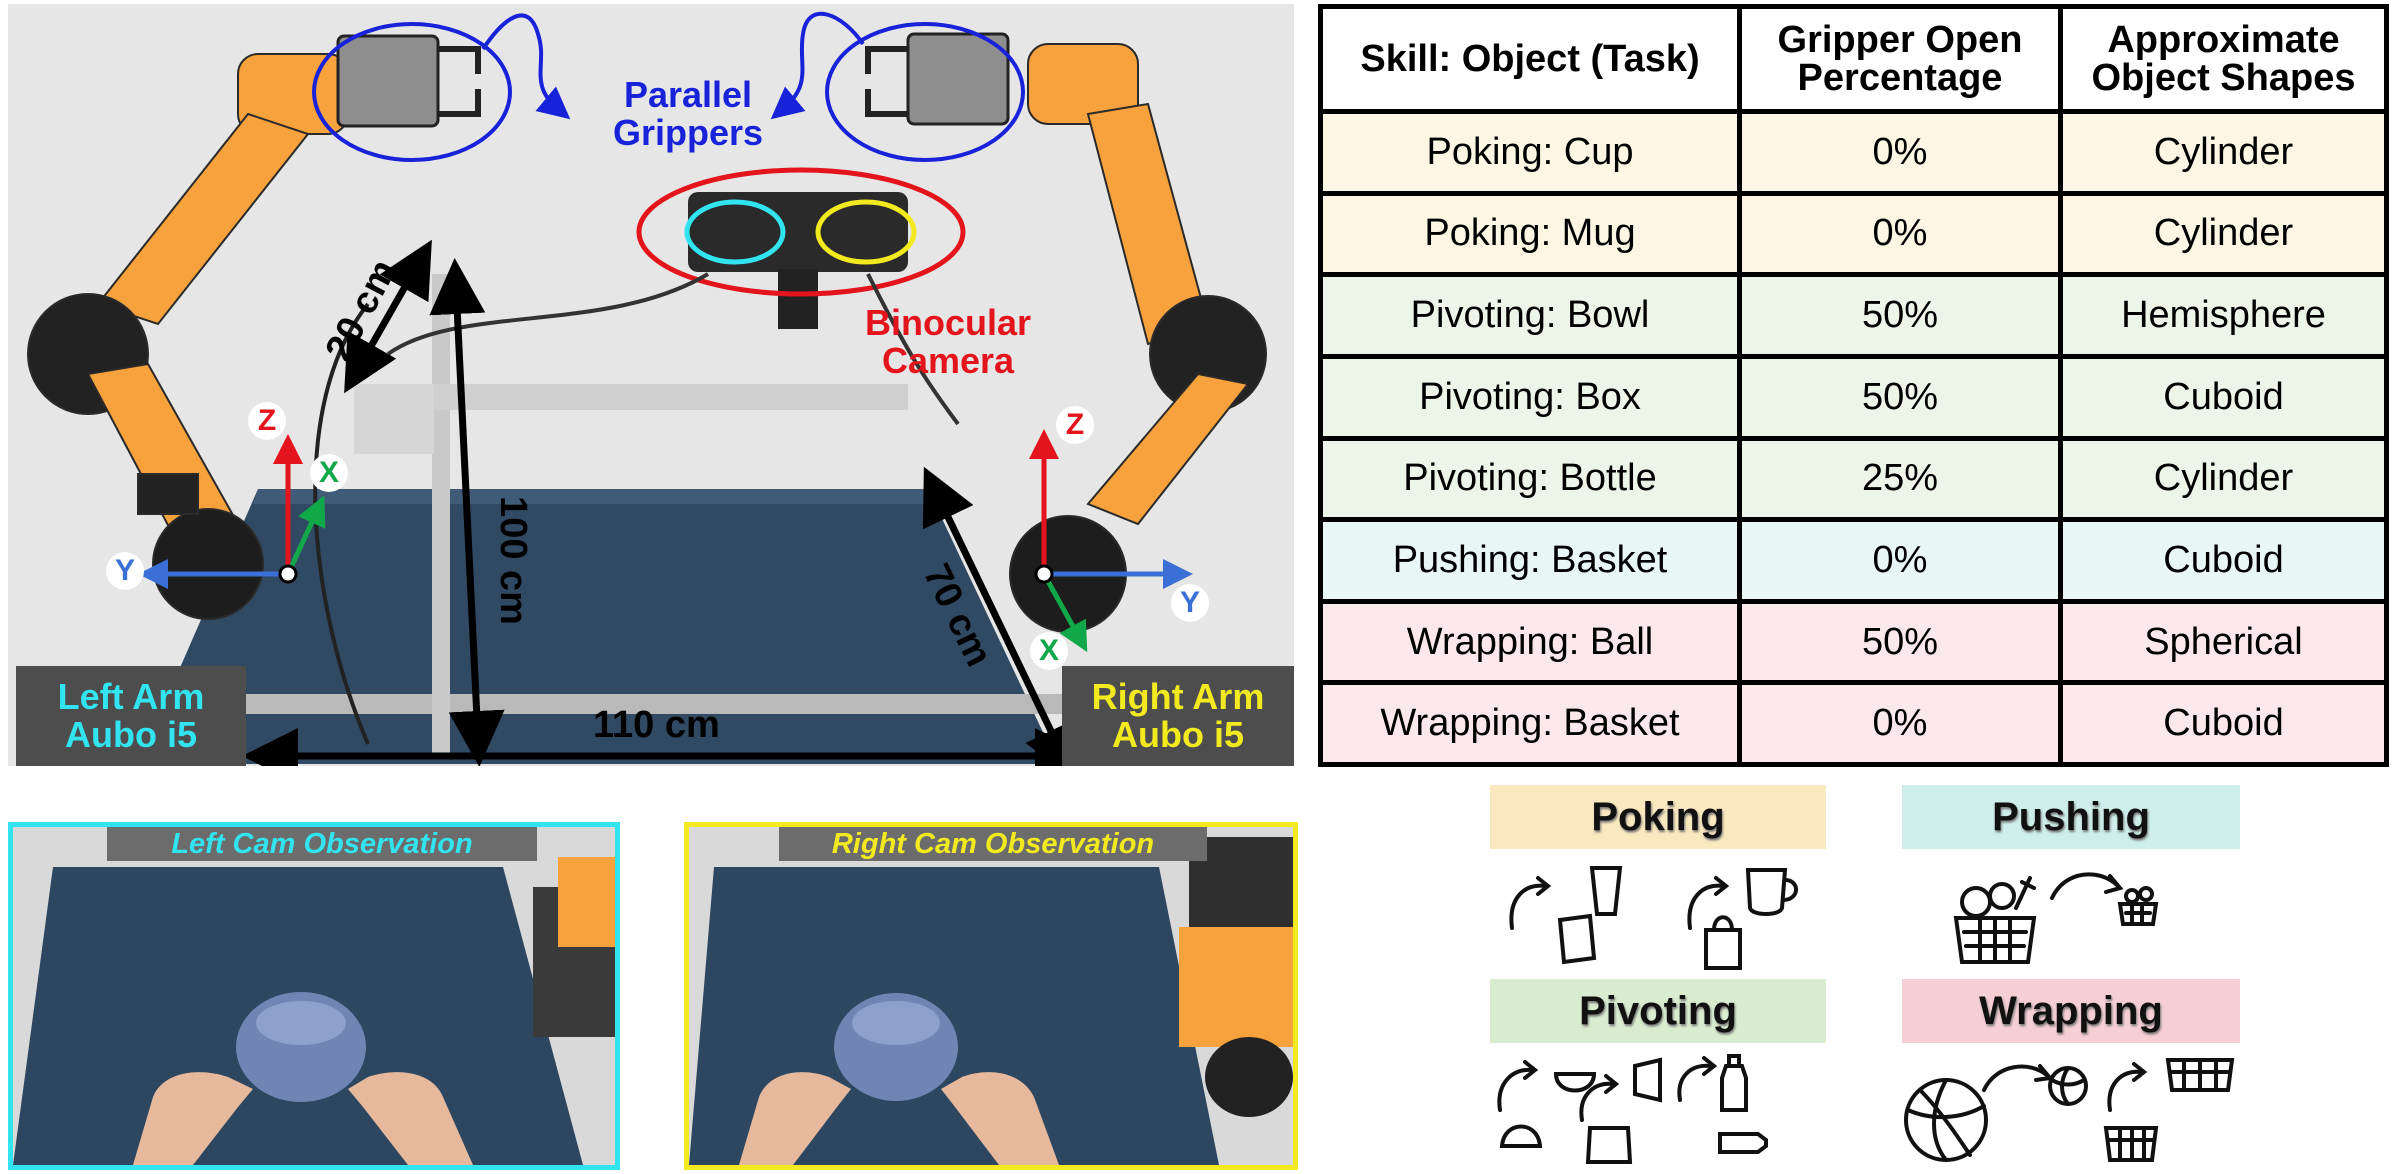 Image resolution: width=2394 pixels, height=1174 pixels. What do you see at coordinates (1530, 315) in the screenshot?
I see `cell-task: Pivoting: Bowl` at bounding box center [1530, 315].